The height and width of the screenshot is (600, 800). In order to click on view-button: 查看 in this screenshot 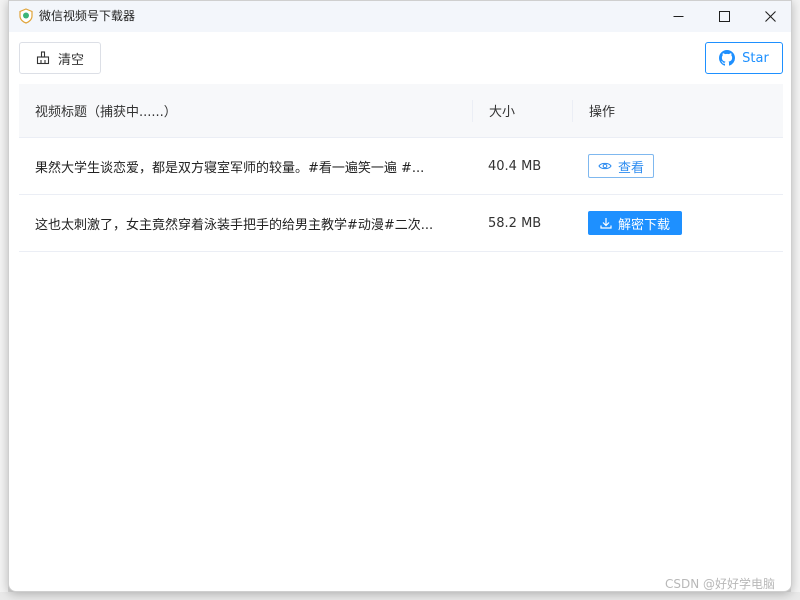, I will do `click(621, 166)`.